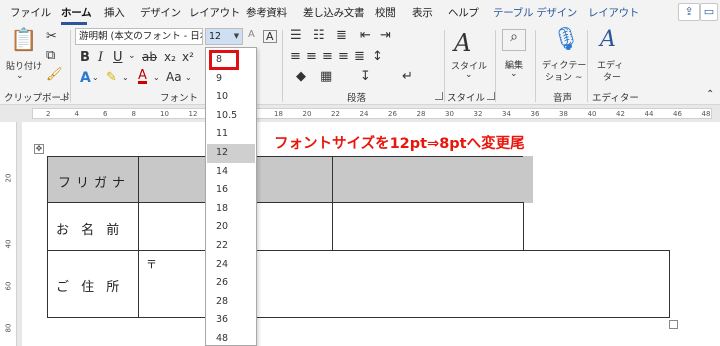  Describe the element at coordinates (266, 12) in the screenshot. I see `tab-references: 参考資料` at that location.